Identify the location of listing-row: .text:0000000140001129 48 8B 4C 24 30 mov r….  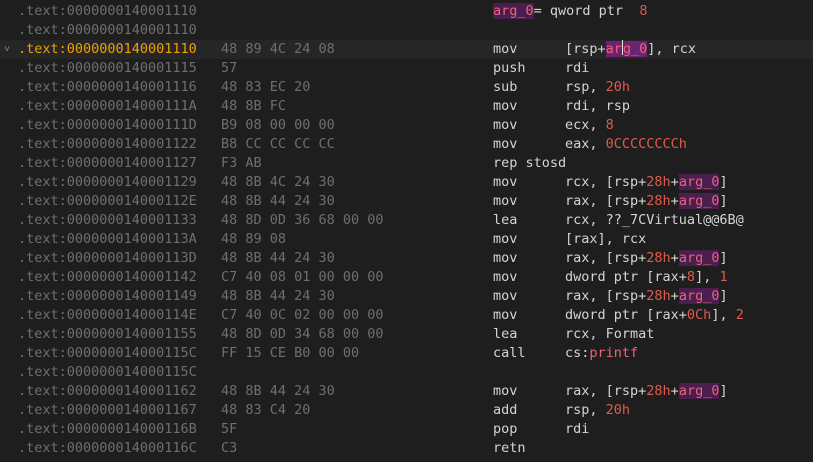
(406, 182).